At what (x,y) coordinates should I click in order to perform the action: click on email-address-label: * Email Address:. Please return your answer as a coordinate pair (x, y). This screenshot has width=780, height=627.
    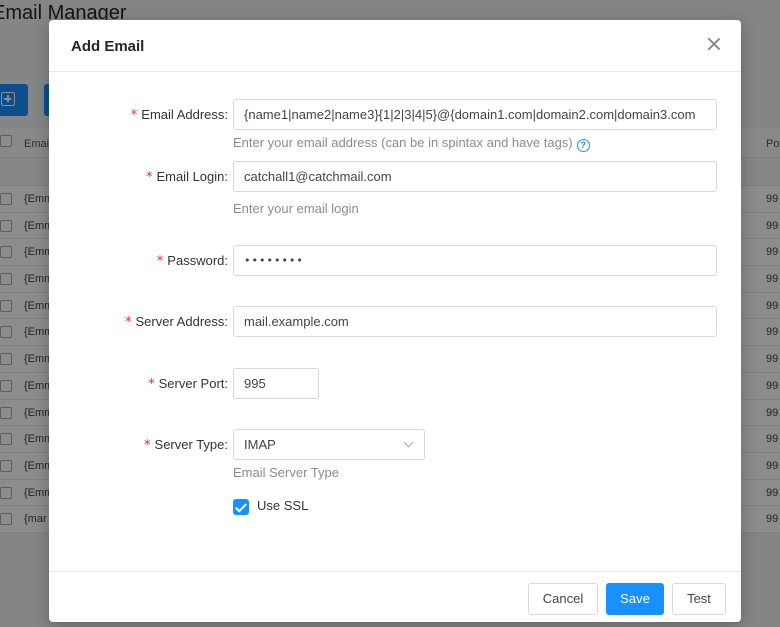
    Looking at the image, I should click on (179, 115).